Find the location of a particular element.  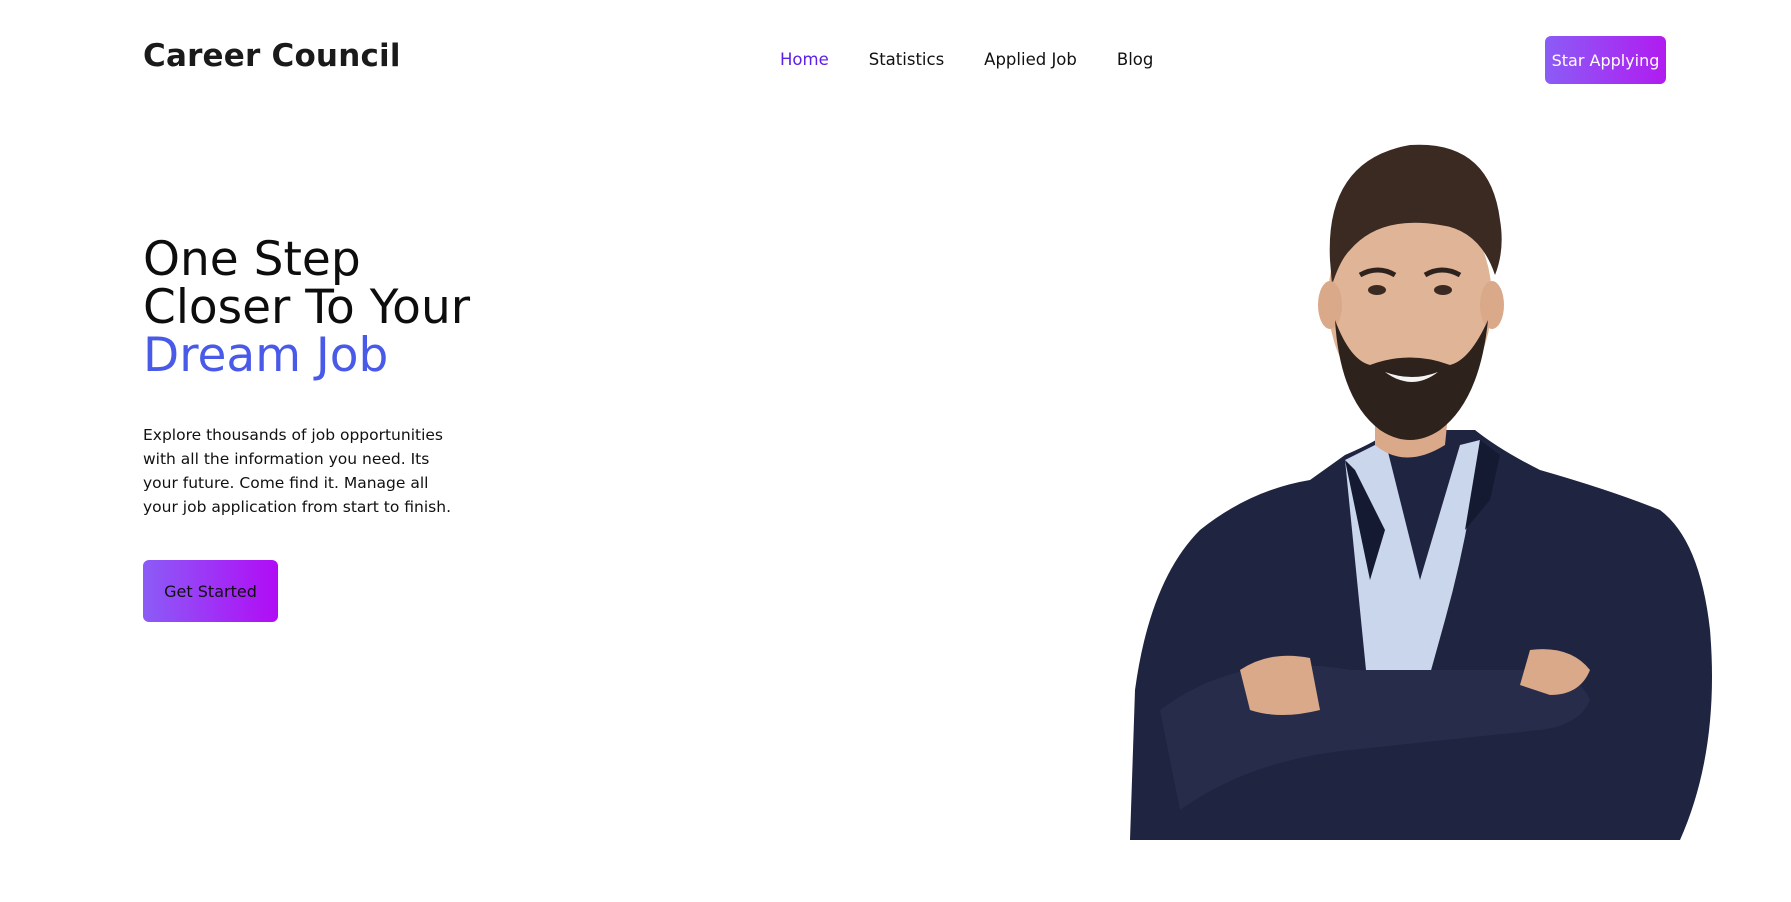

get-started-button: Get Started is located at coordinates (210, 591).